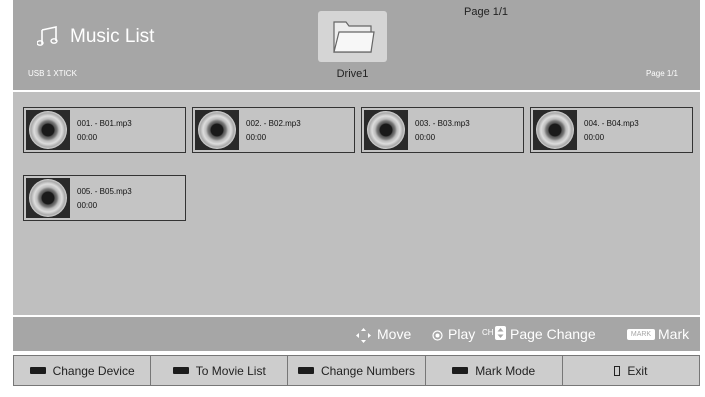 The width and height of the screenshot is (705, 397). I want to click on file-tile: 005. - B05.mp3 00:00, so click(104, 198).